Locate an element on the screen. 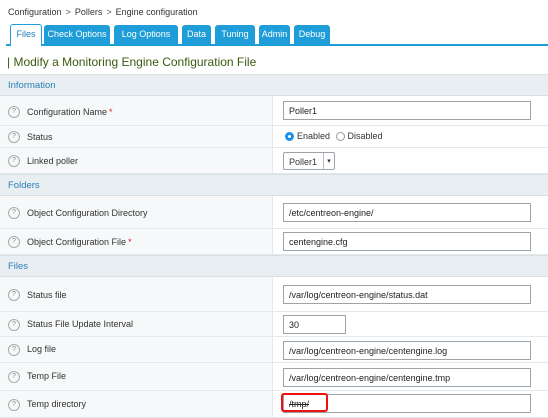 The height and width of the screenshot is (418, 548). breadcrumb-pollers: Pollers is located at coordinates (89, 12).